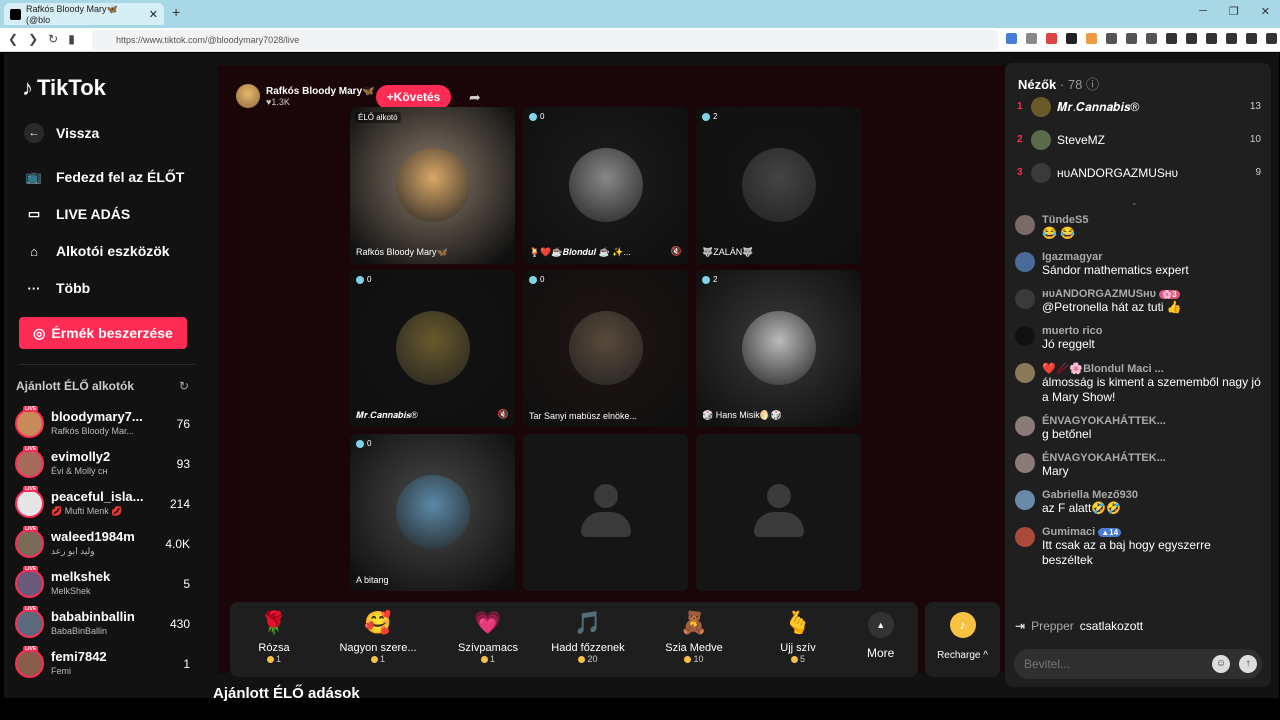 This screenshot has width=1280, height=720. What do you see at coordinates (778, 348) in the screenshot?
I see `guest-cell: 2 🎲 Hans Misik🌖🎲` at bounding box center [778, 348].